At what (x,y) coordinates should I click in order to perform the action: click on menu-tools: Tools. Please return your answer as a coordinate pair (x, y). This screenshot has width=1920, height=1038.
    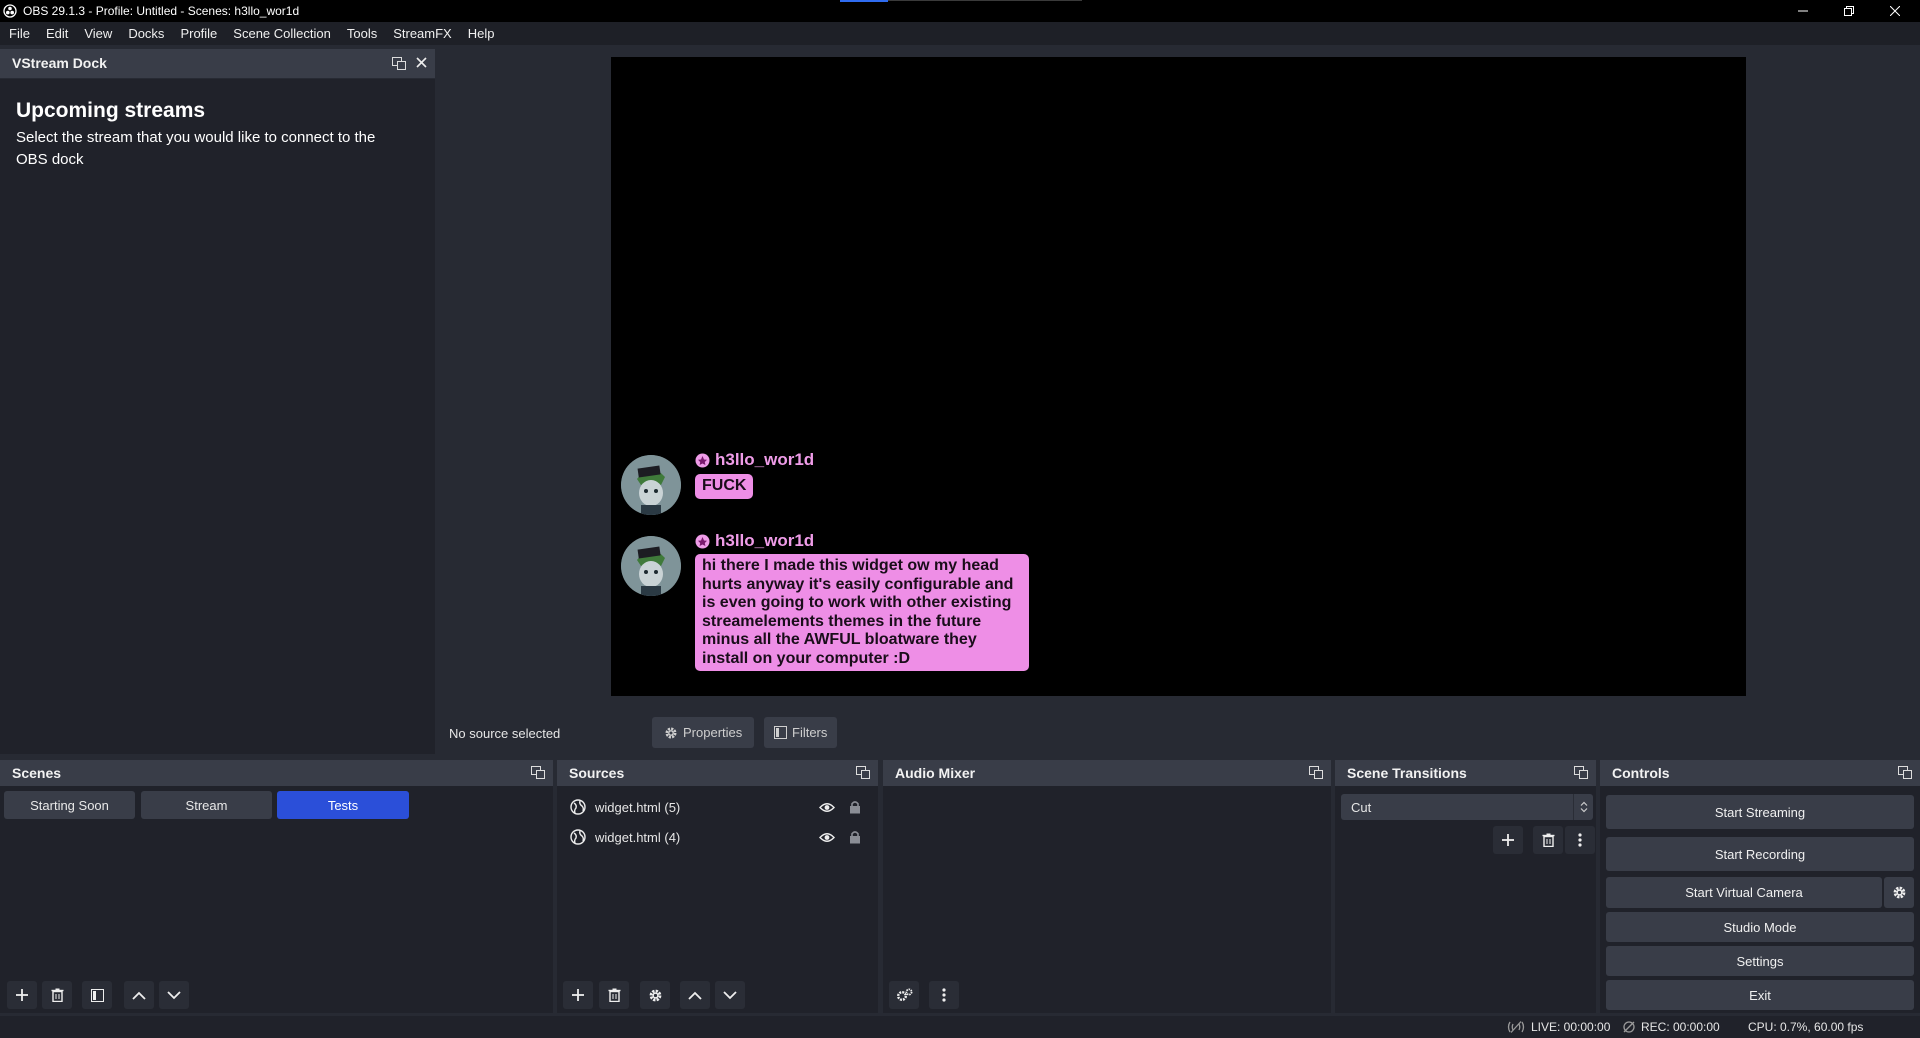
    Looking at the image, I should click on (362, 33).